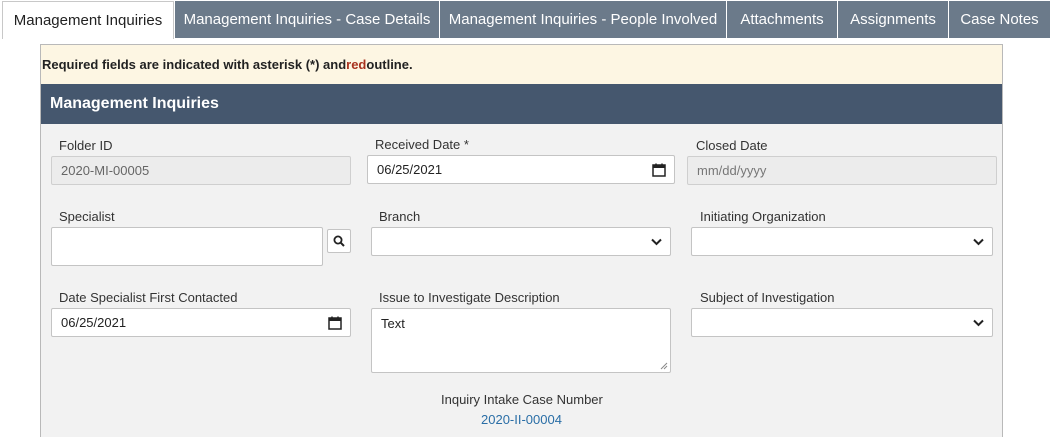  Describe the element at coordinates (187, 246) in the screenshot. I see `specialist-input` at that location.